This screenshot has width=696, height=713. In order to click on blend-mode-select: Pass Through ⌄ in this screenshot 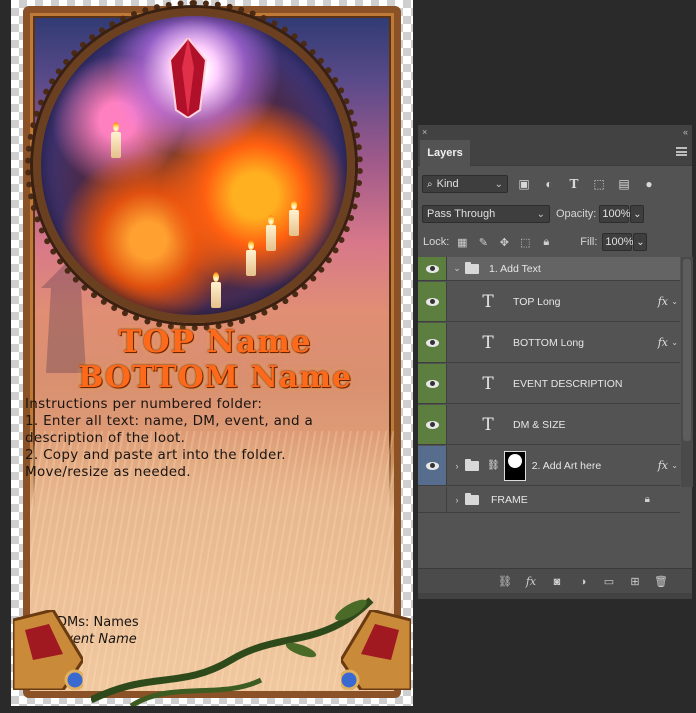, I will do `click(486, 214)`.